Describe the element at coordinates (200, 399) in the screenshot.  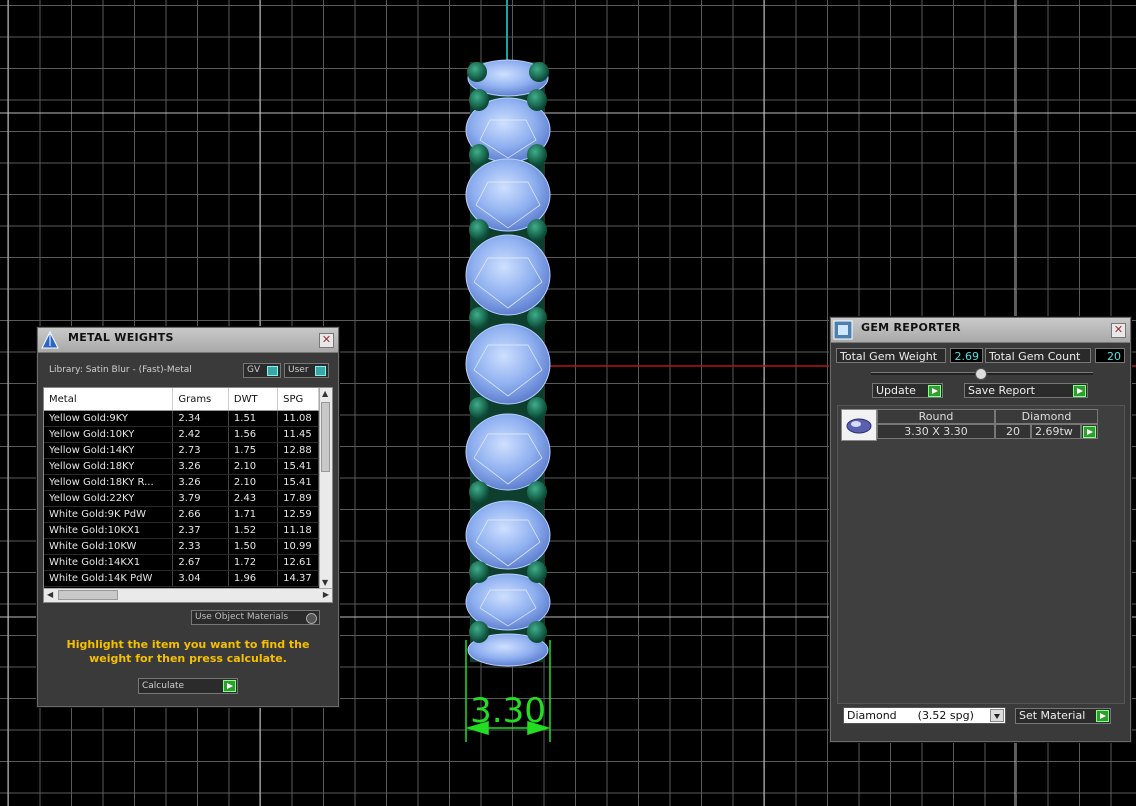
I see `column-header-grams: Grams` at that location.